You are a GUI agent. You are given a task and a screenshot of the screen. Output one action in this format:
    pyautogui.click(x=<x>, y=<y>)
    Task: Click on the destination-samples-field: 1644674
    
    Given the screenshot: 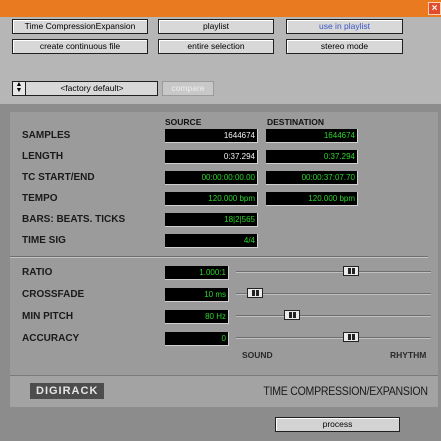 What is the action you would take?
    pyautogui.click(x=312, y=136)
    